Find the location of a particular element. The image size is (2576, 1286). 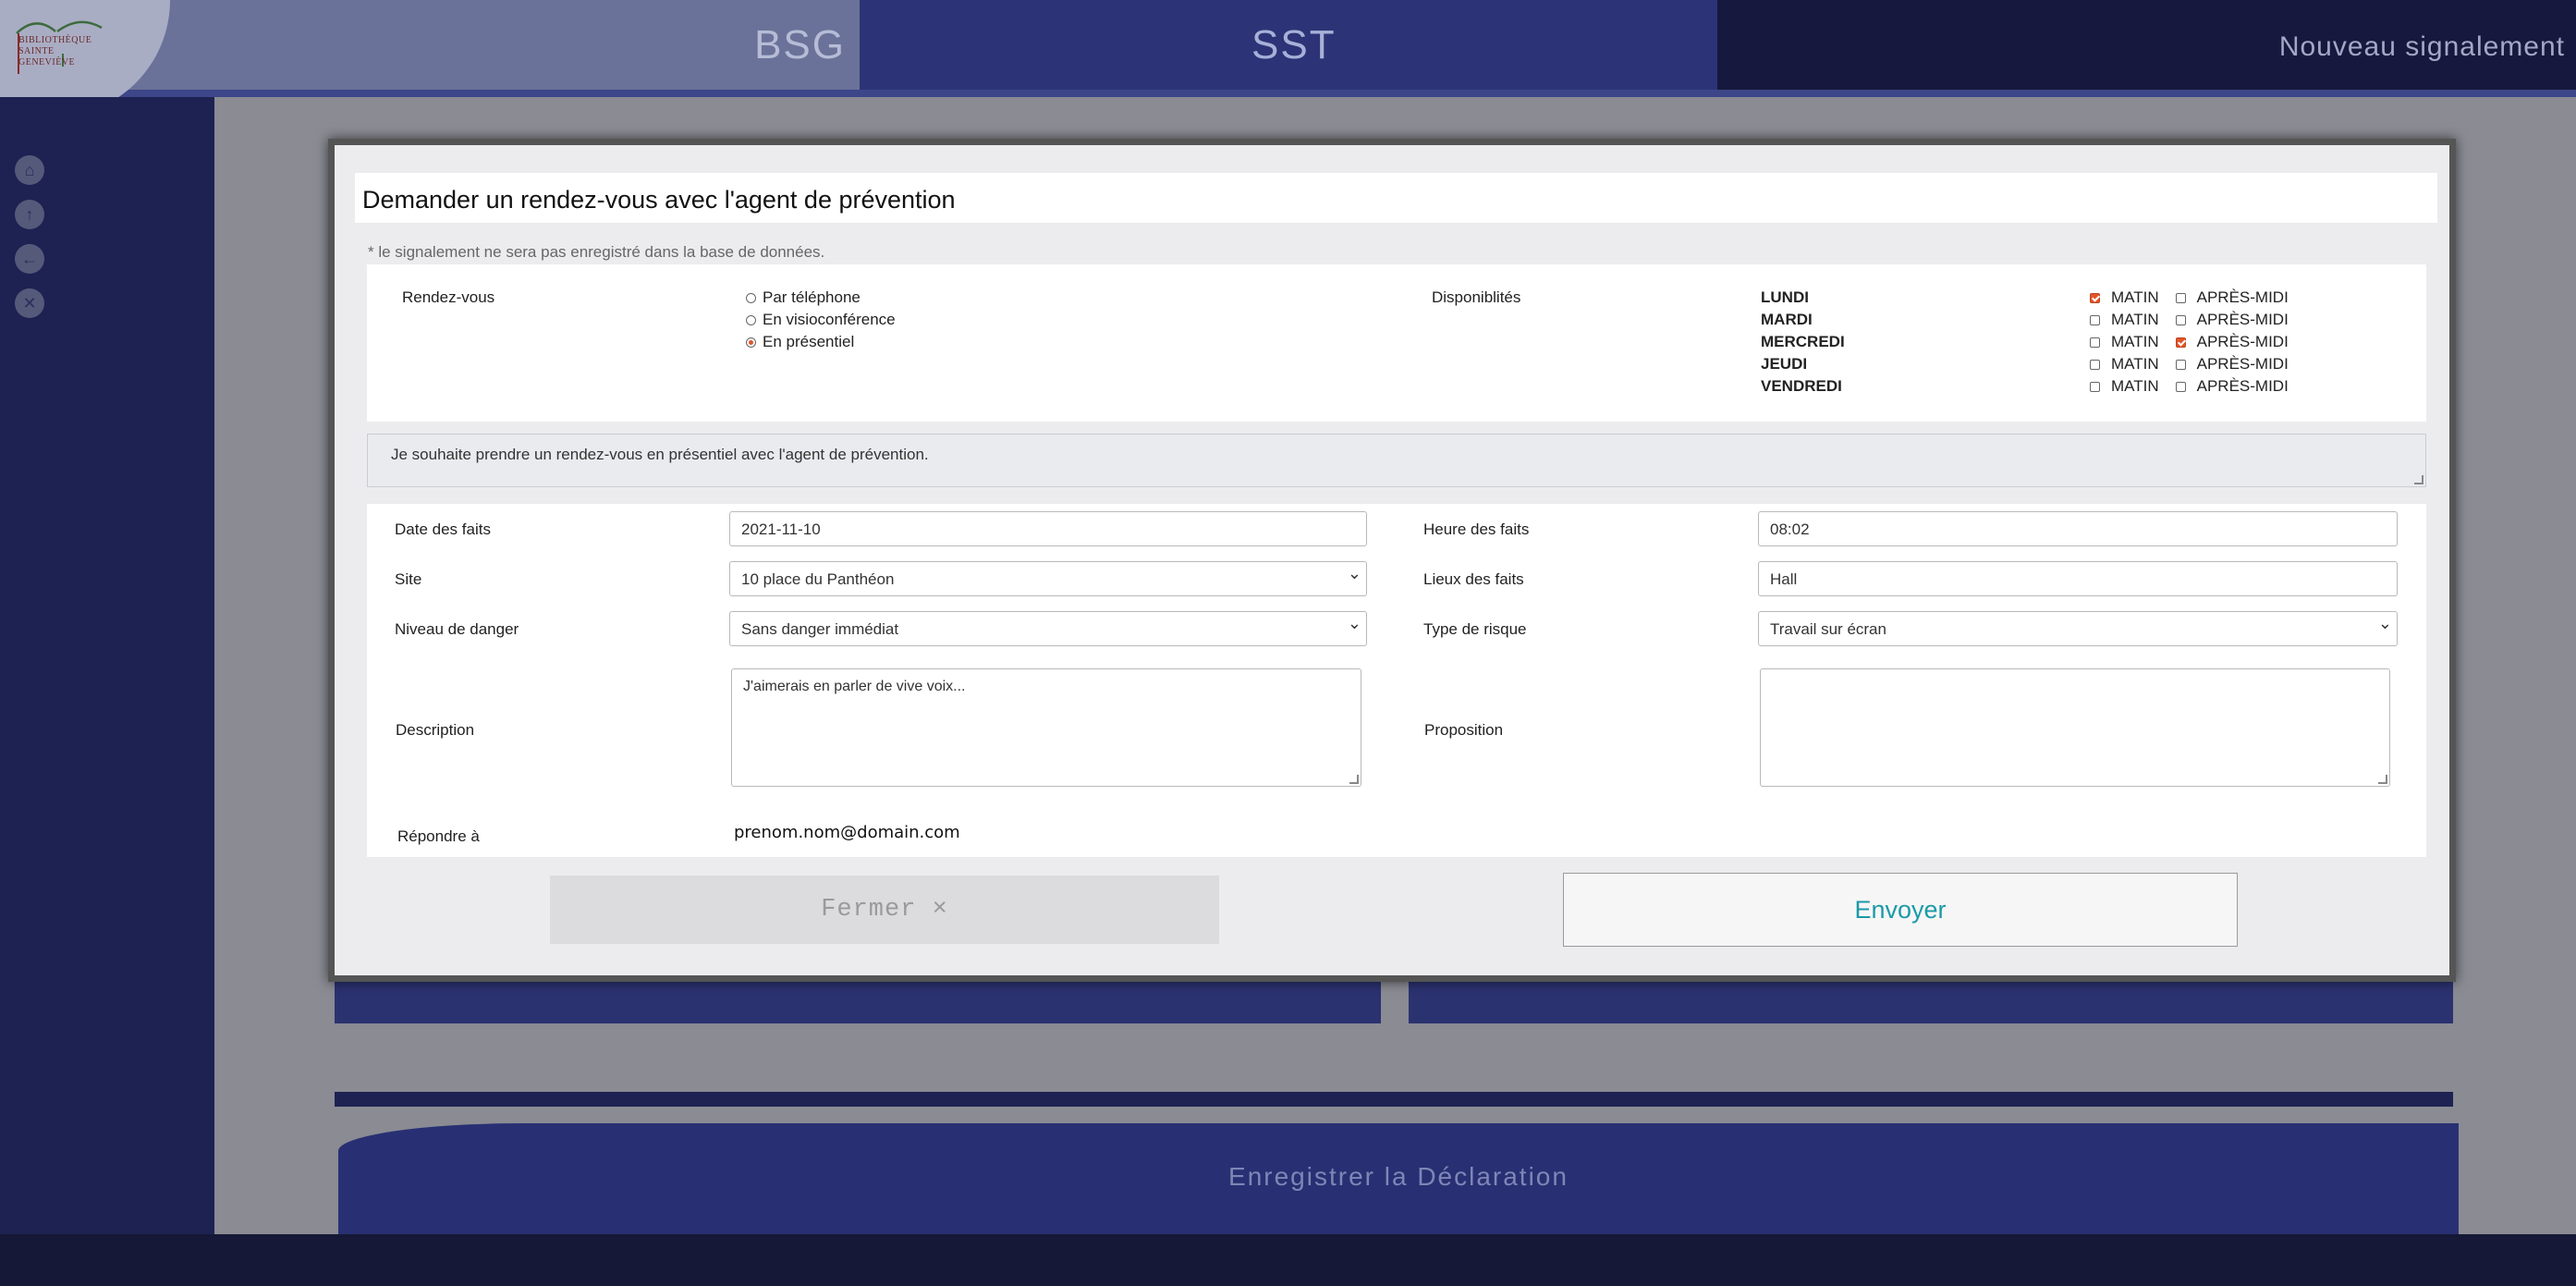

heure-label: Heure des faits is located at coordinates (1476, 529).